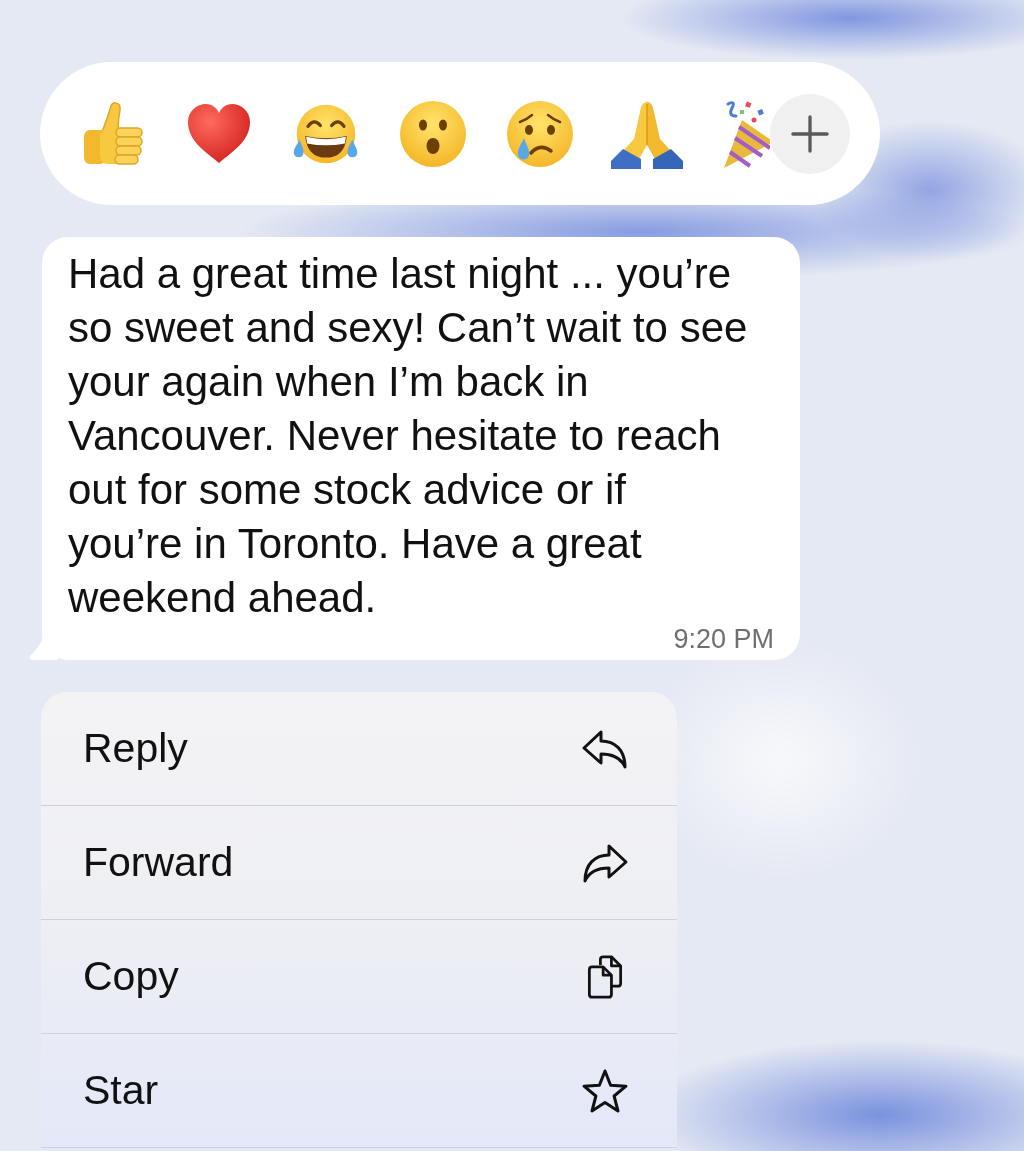 This screenshot has width=1024, height=1151. I want to click on menu-item: Star, so click(359, 1091).